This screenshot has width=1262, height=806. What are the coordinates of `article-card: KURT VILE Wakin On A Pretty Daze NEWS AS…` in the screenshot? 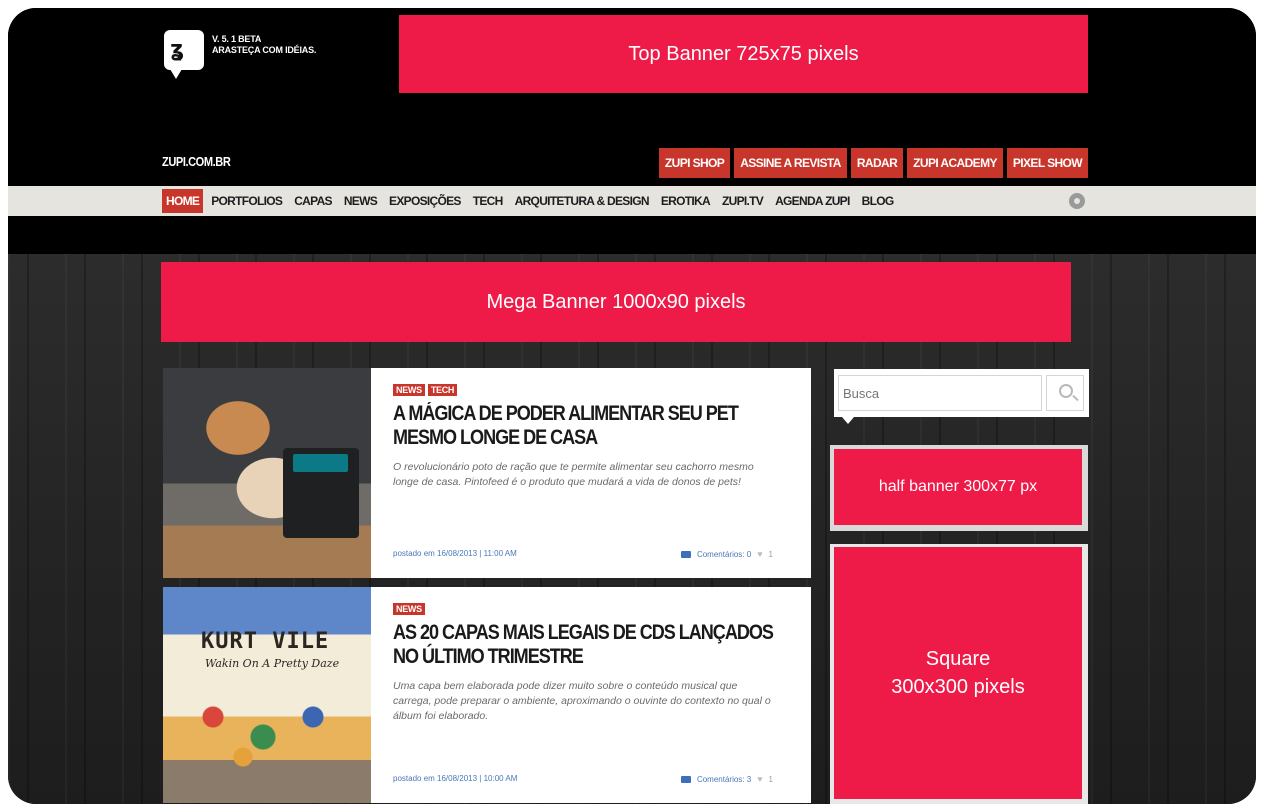 It's located at (487, 695).